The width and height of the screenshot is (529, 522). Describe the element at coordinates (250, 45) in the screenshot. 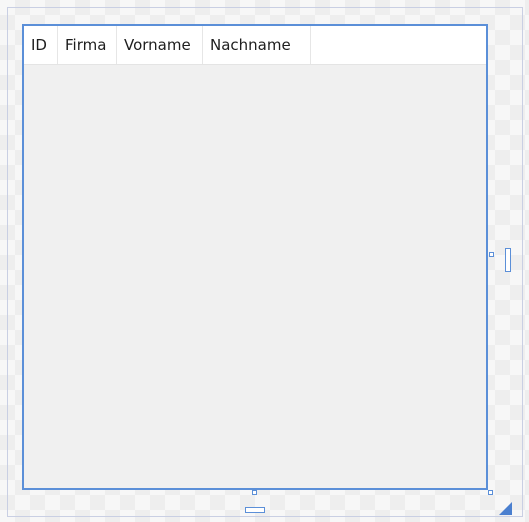

I see `column-header-label: Nachname` at that location.